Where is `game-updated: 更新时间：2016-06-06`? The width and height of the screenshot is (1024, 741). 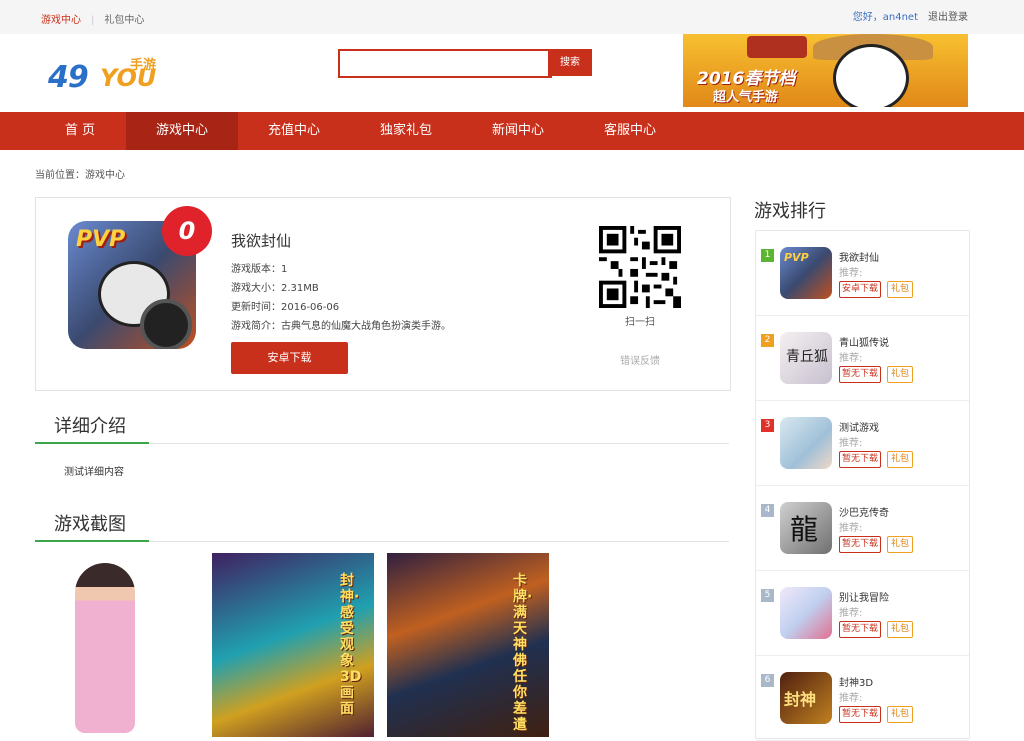
game-updated: 更新时间：2016-06-06 is located at coordinates (285, 307).